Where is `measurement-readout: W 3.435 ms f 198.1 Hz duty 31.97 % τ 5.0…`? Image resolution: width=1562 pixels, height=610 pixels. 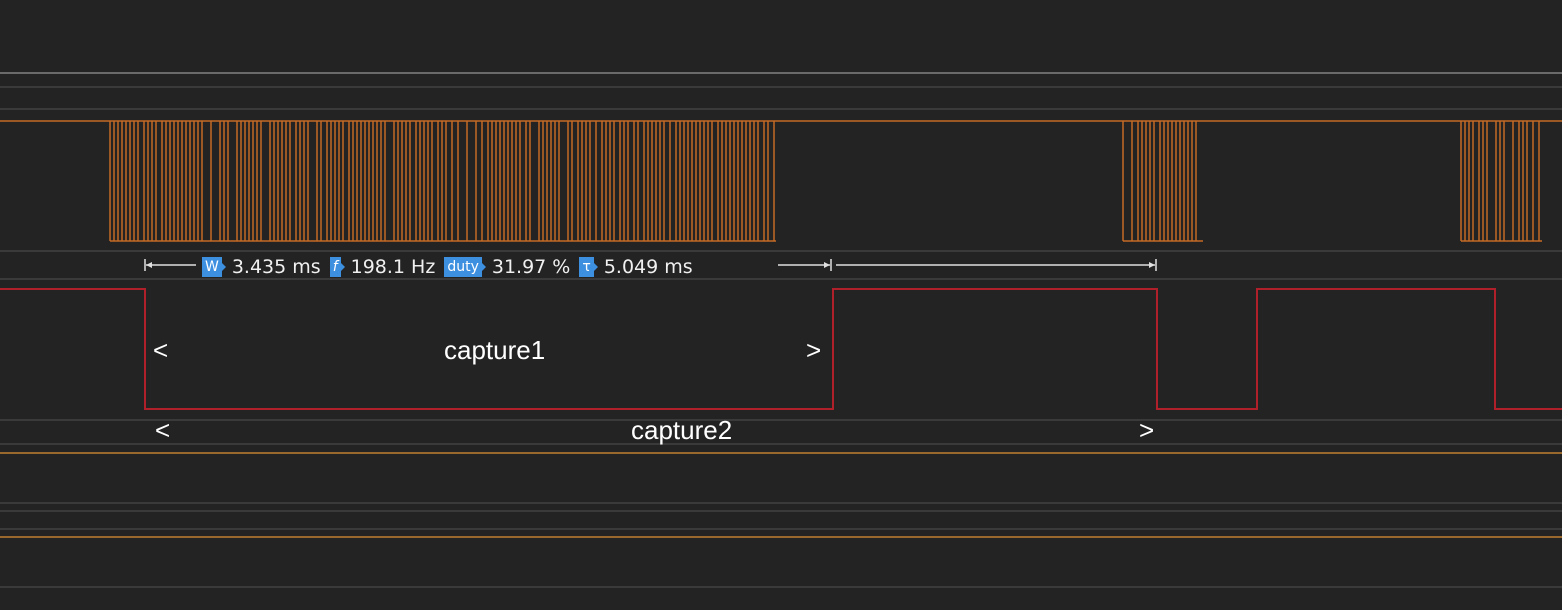 measurement-readout: W 3.435 ms f 198.1 Hz duty 31.97 % τ 5.0… is located at coordinates (452, 267).